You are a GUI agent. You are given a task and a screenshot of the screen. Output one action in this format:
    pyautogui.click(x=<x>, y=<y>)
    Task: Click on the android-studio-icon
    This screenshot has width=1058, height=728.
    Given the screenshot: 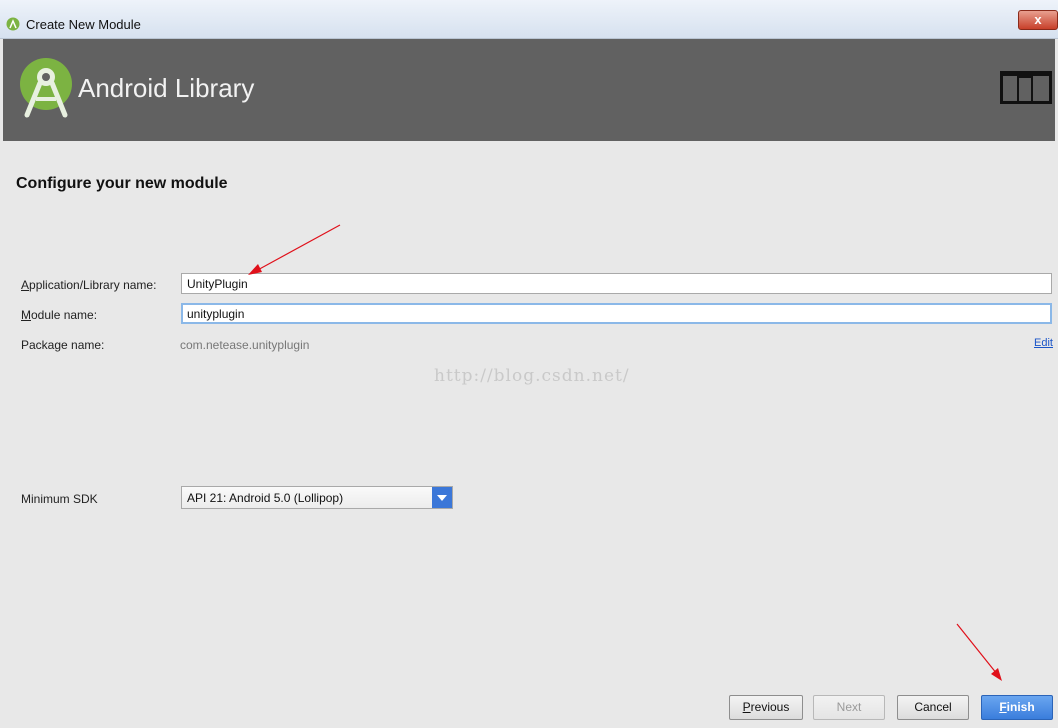 What is the action you would take?
    pyautogui.click(x=13, y=24)
    